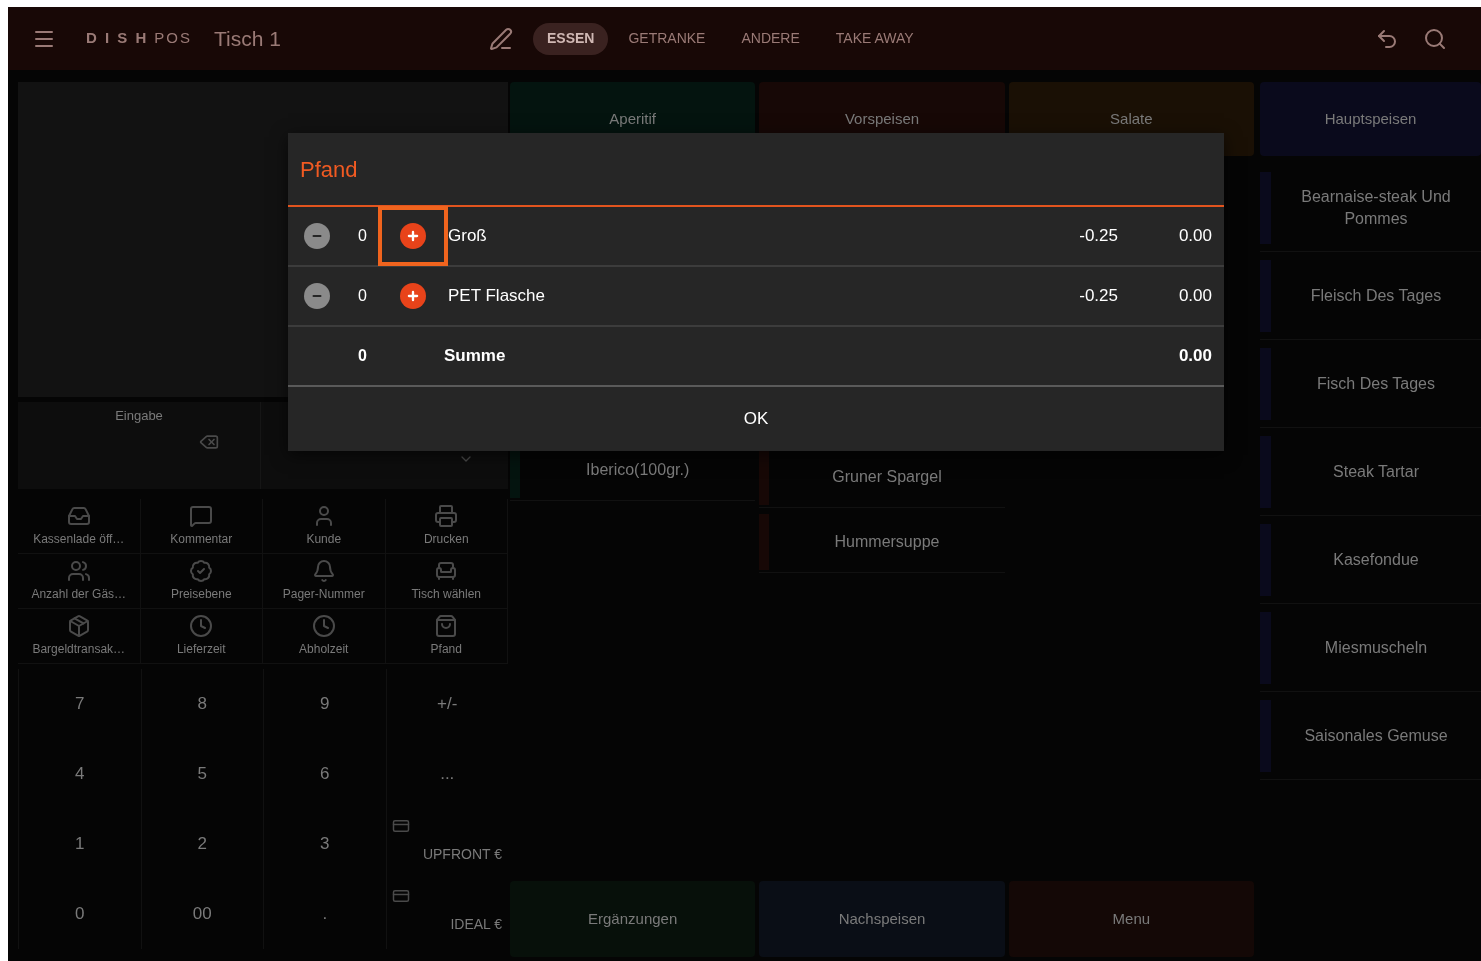 The image size is (1481, 961). What do you see at coordinates (79, 844) in the screenshot?
I see `numpad-key: 1` at bounding box center [79, 844].